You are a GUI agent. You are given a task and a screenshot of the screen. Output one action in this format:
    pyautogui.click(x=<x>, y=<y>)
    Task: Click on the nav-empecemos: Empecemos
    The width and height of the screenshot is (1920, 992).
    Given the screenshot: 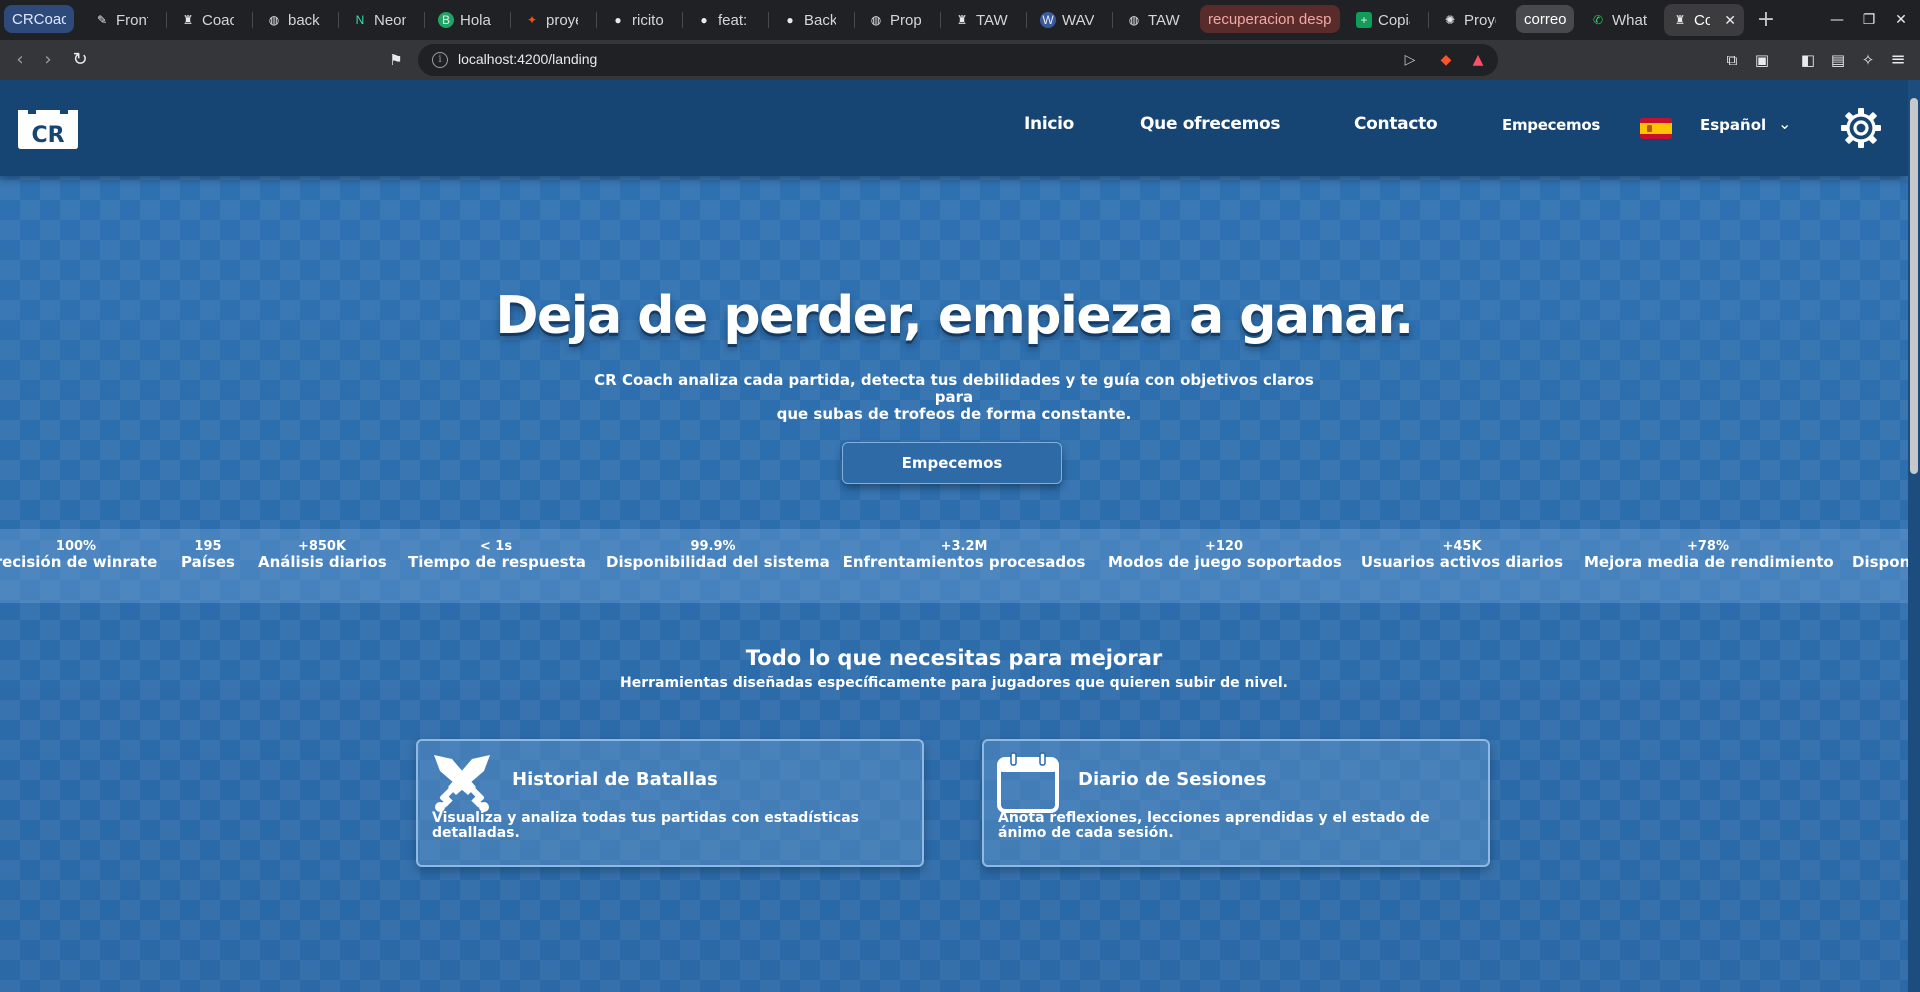 What is the action you would take?
    pyautogui.click(x=1551, y=125)
    